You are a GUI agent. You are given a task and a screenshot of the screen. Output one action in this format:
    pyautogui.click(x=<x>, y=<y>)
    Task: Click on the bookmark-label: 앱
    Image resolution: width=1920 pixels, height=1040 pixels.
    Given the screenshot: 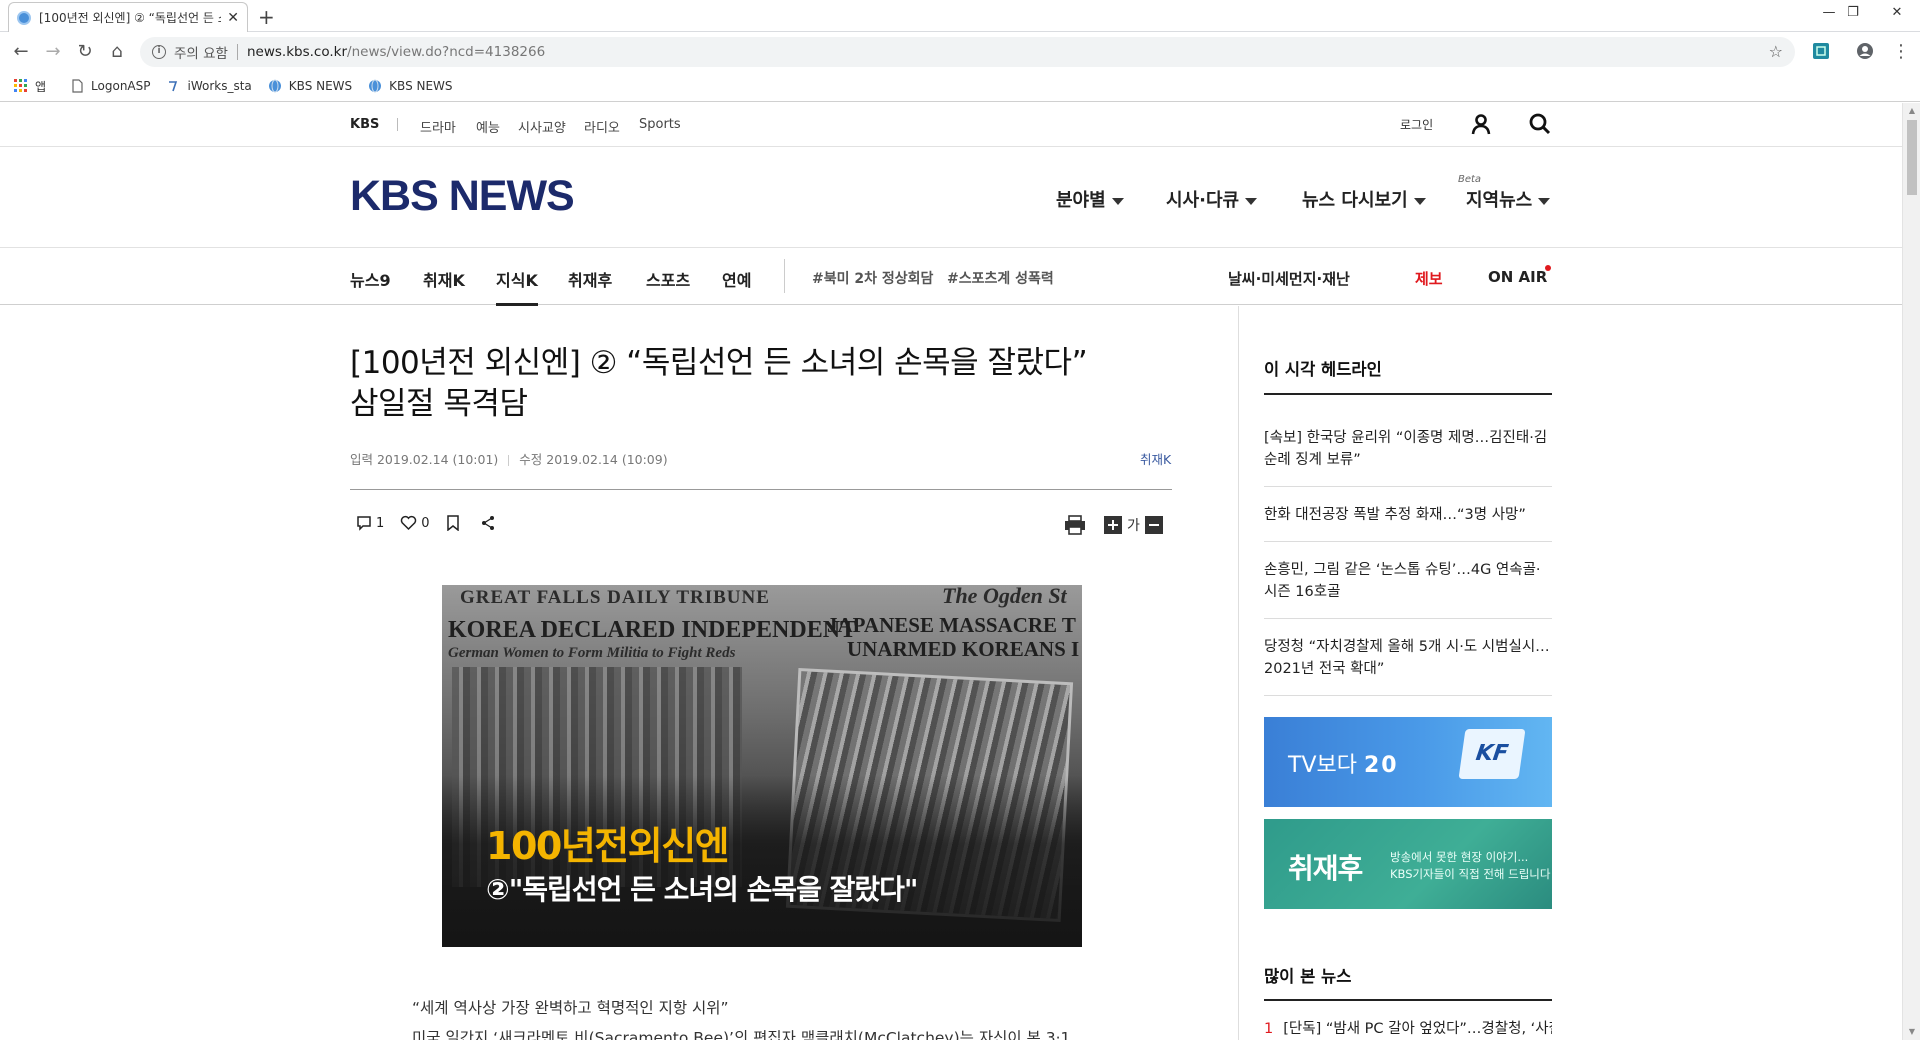 What is the action you would take?
    pyautogui.click(x=41, y=86)
    